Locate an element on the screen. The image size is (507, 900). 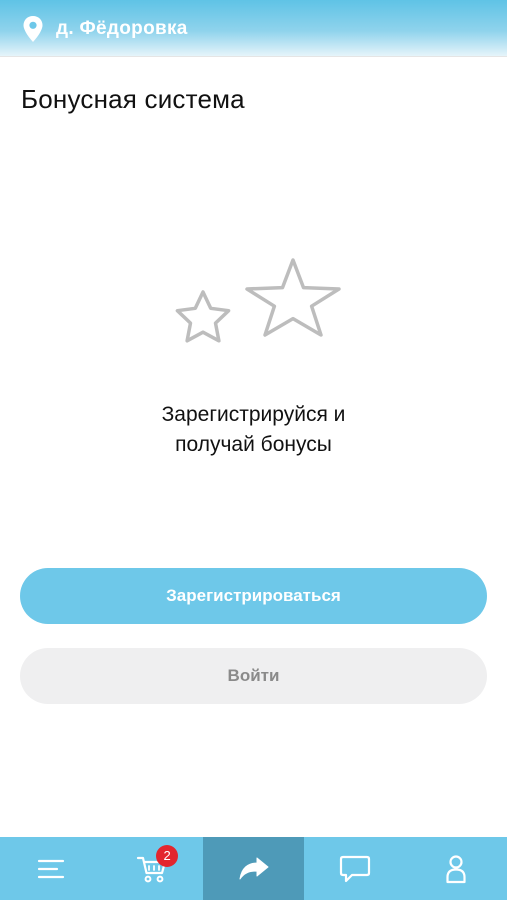
location-label: д. Фёдоровка is located at coordinates (122, 28).